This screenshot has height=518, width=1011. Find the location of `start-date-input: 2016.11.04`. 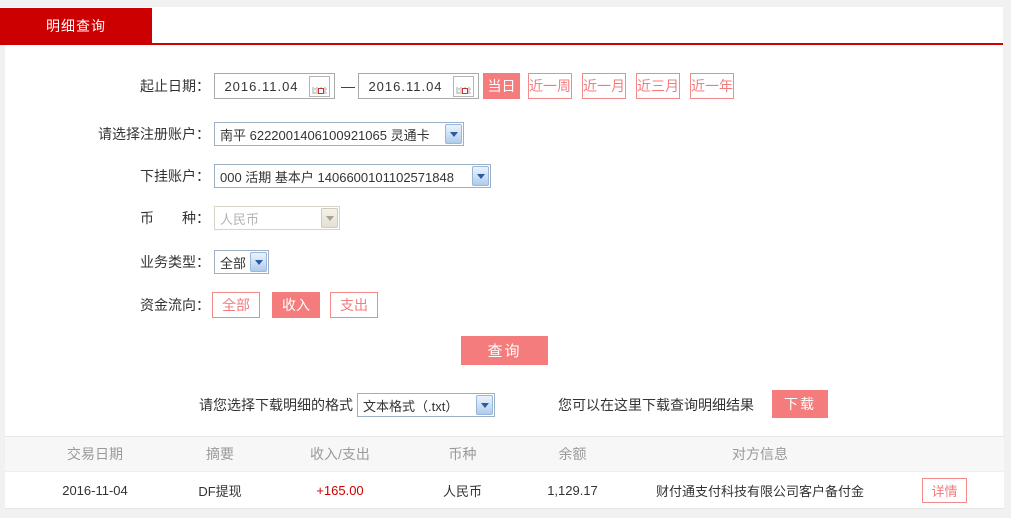

start-date-input: 2016.11.04 is located at coordinates (274, 86).